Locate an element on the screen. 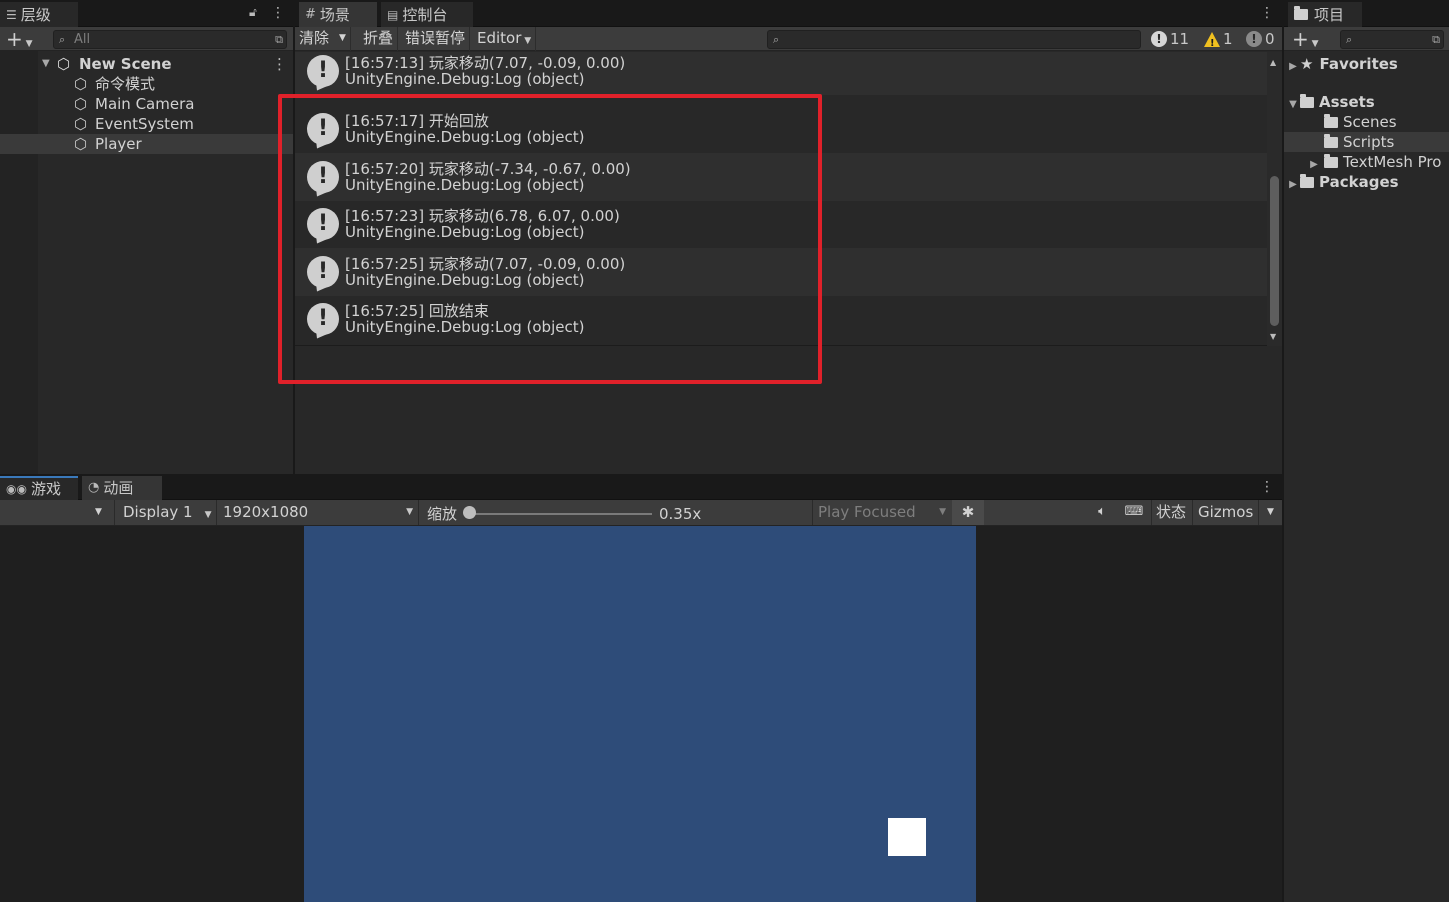 Image resolution: width=1449 pixels, height=902 pixels. folder-textmesh-pro: ▶ TextMesh Pro is located at coordinates (1366, 162).